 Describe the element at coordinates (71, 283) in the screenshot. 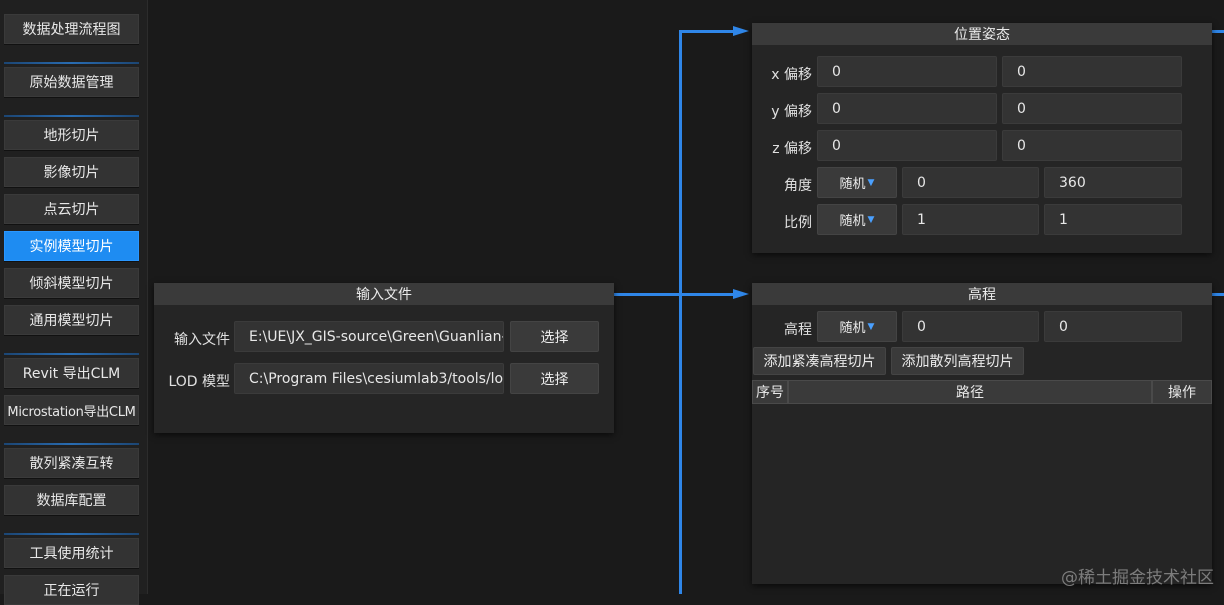

I see `sidebar-item-oblique-model: 倾斜模型切片` at that location.